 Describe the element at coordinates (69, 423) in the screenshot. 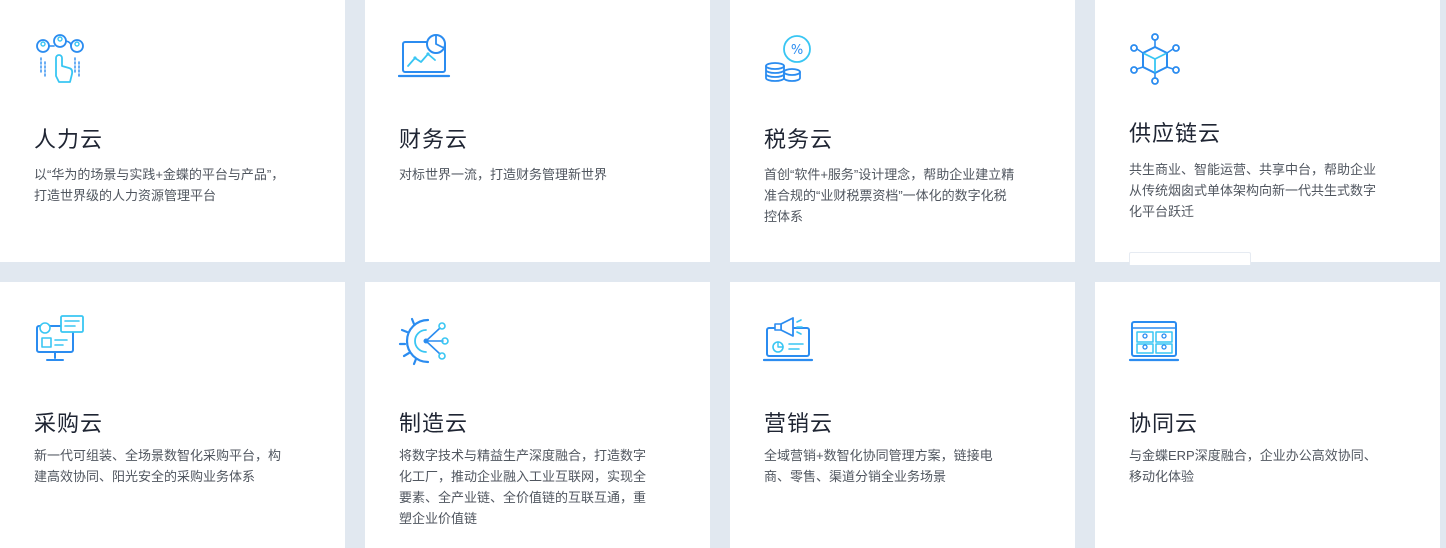

I see `card-title: 采购云` at that location.